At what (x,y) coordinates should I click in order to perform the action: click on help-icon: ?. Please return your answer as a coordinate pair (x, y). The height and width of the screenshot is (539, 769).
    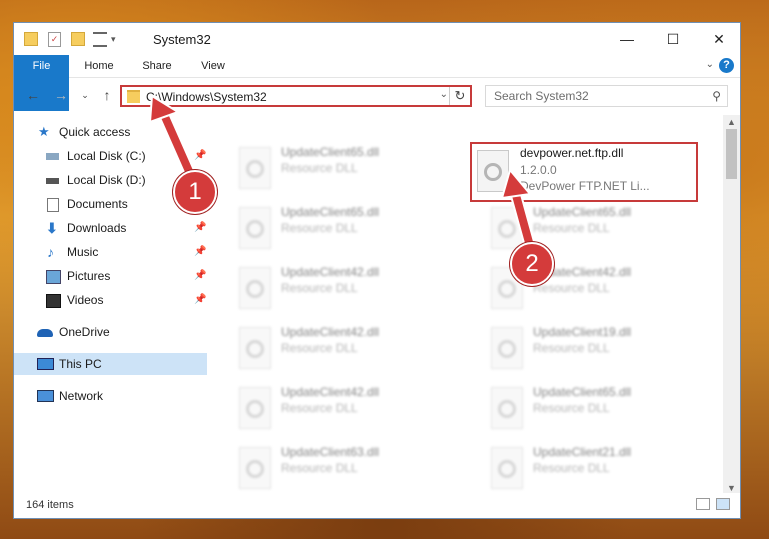
    Looking at the image, I should click on (726, 65).